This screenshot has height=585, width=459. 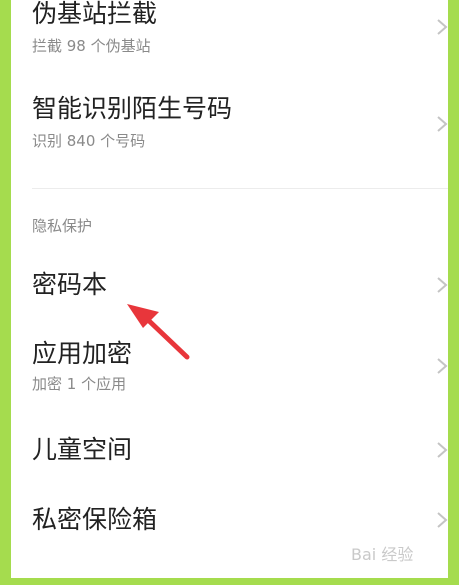 I want to click on watermark: Bai 经验, so click(x=382, y=554).